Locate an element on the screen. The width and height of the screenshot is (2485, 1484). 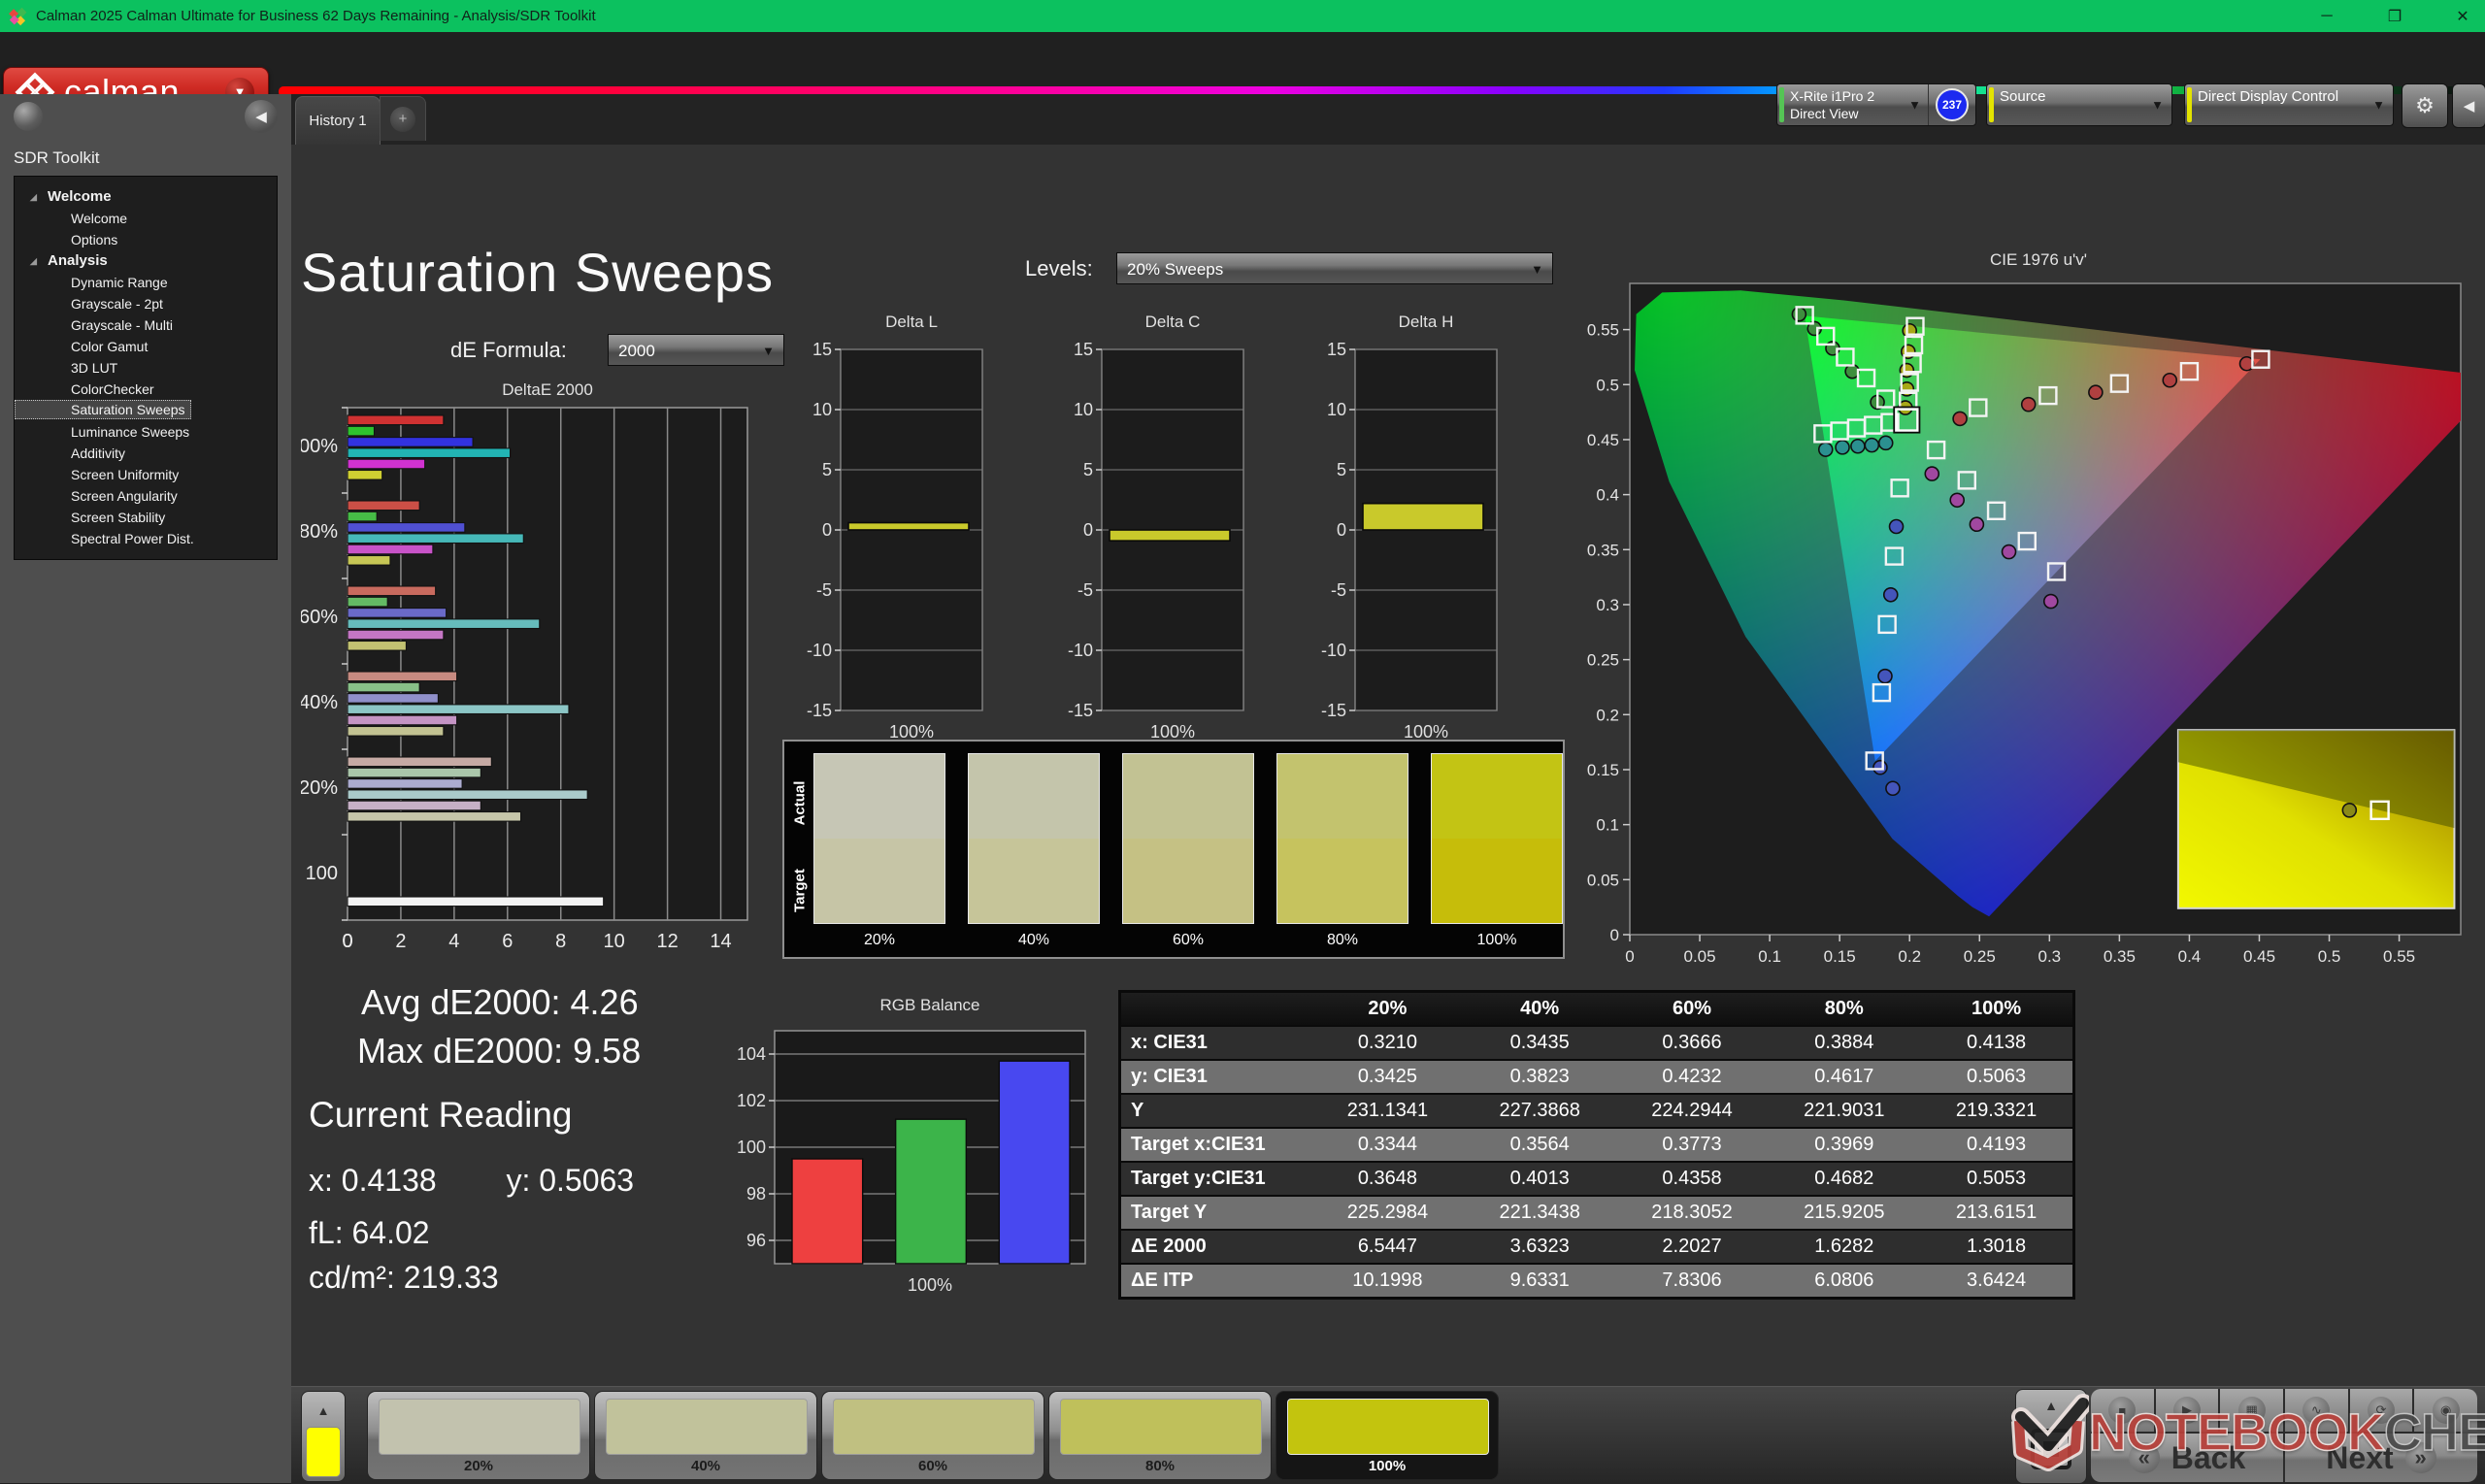
cd-value: 219.33 is located at coordinates (451, 1277).